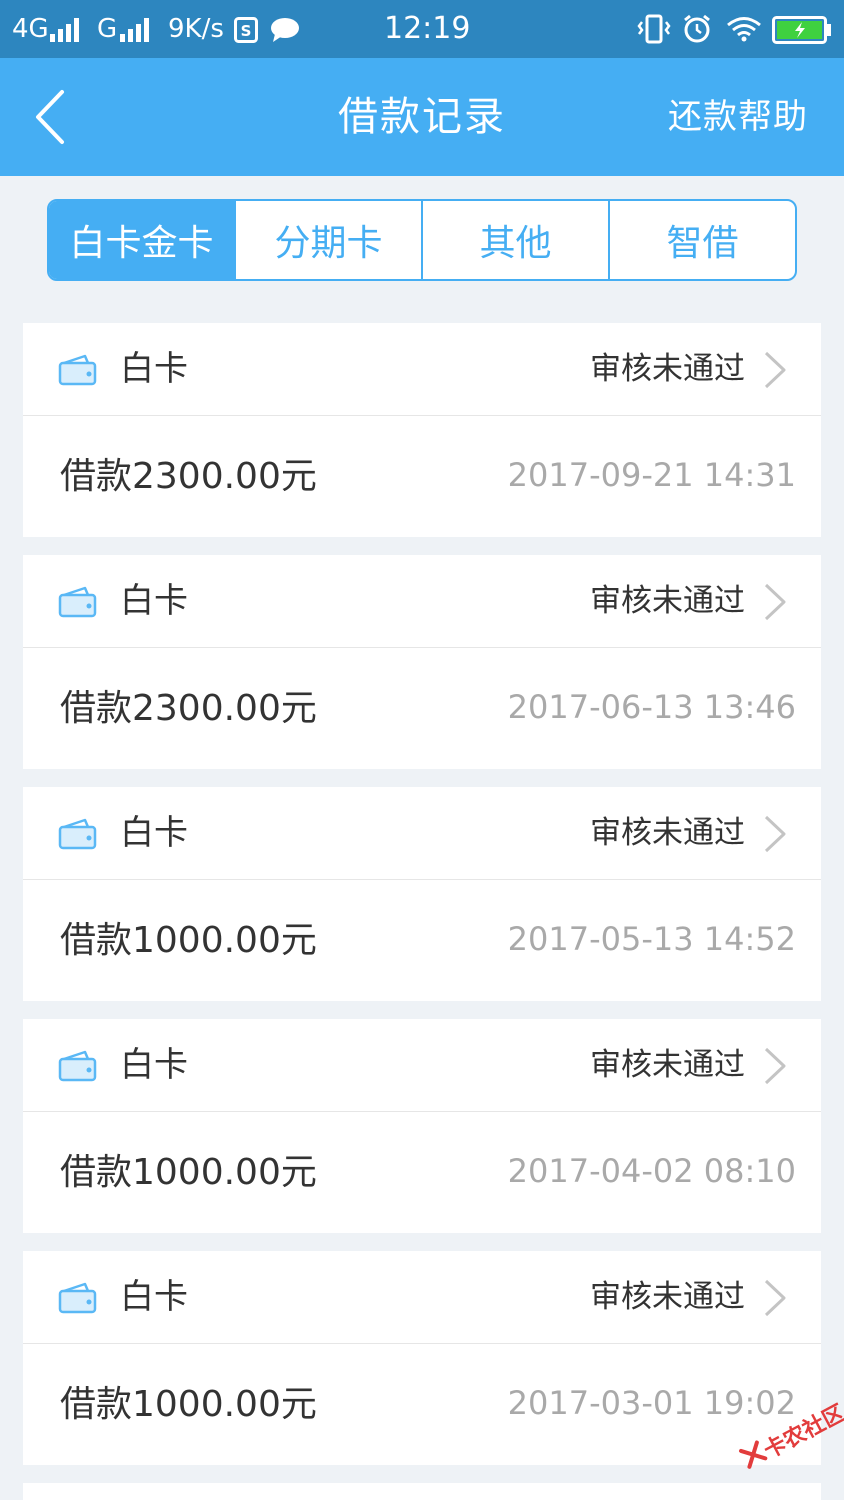 This screenshot has width=844, height=1500. Describe the element at coordinates (30, 29) in the screenshot. I see `network-type: 4G` at that location.